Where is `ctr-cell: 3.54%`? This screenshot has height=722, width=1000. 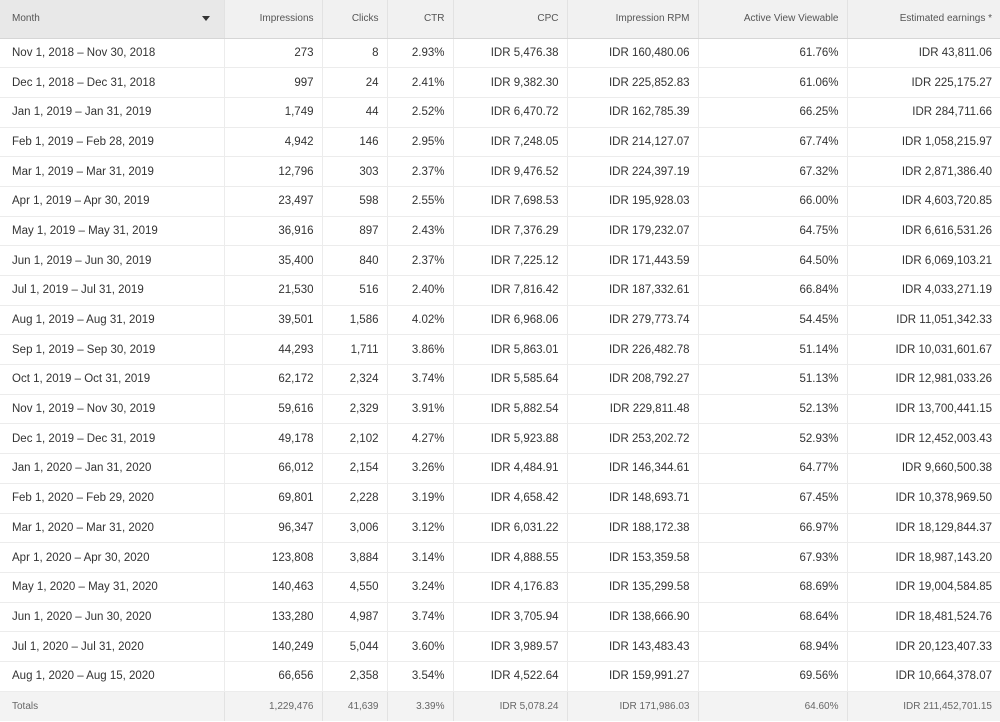
ctr-cell: 3.54% is located at coordinates (420, 676).